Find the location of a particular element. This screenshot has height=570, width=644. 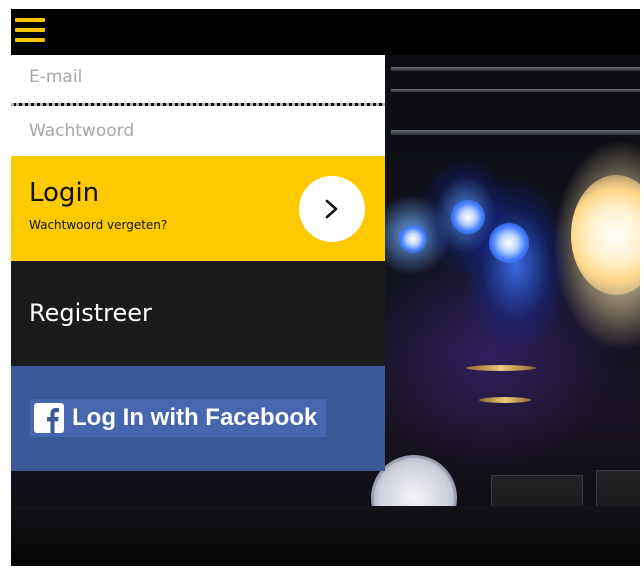

hamburger-menu-icon is located at coordinates (30, 30).